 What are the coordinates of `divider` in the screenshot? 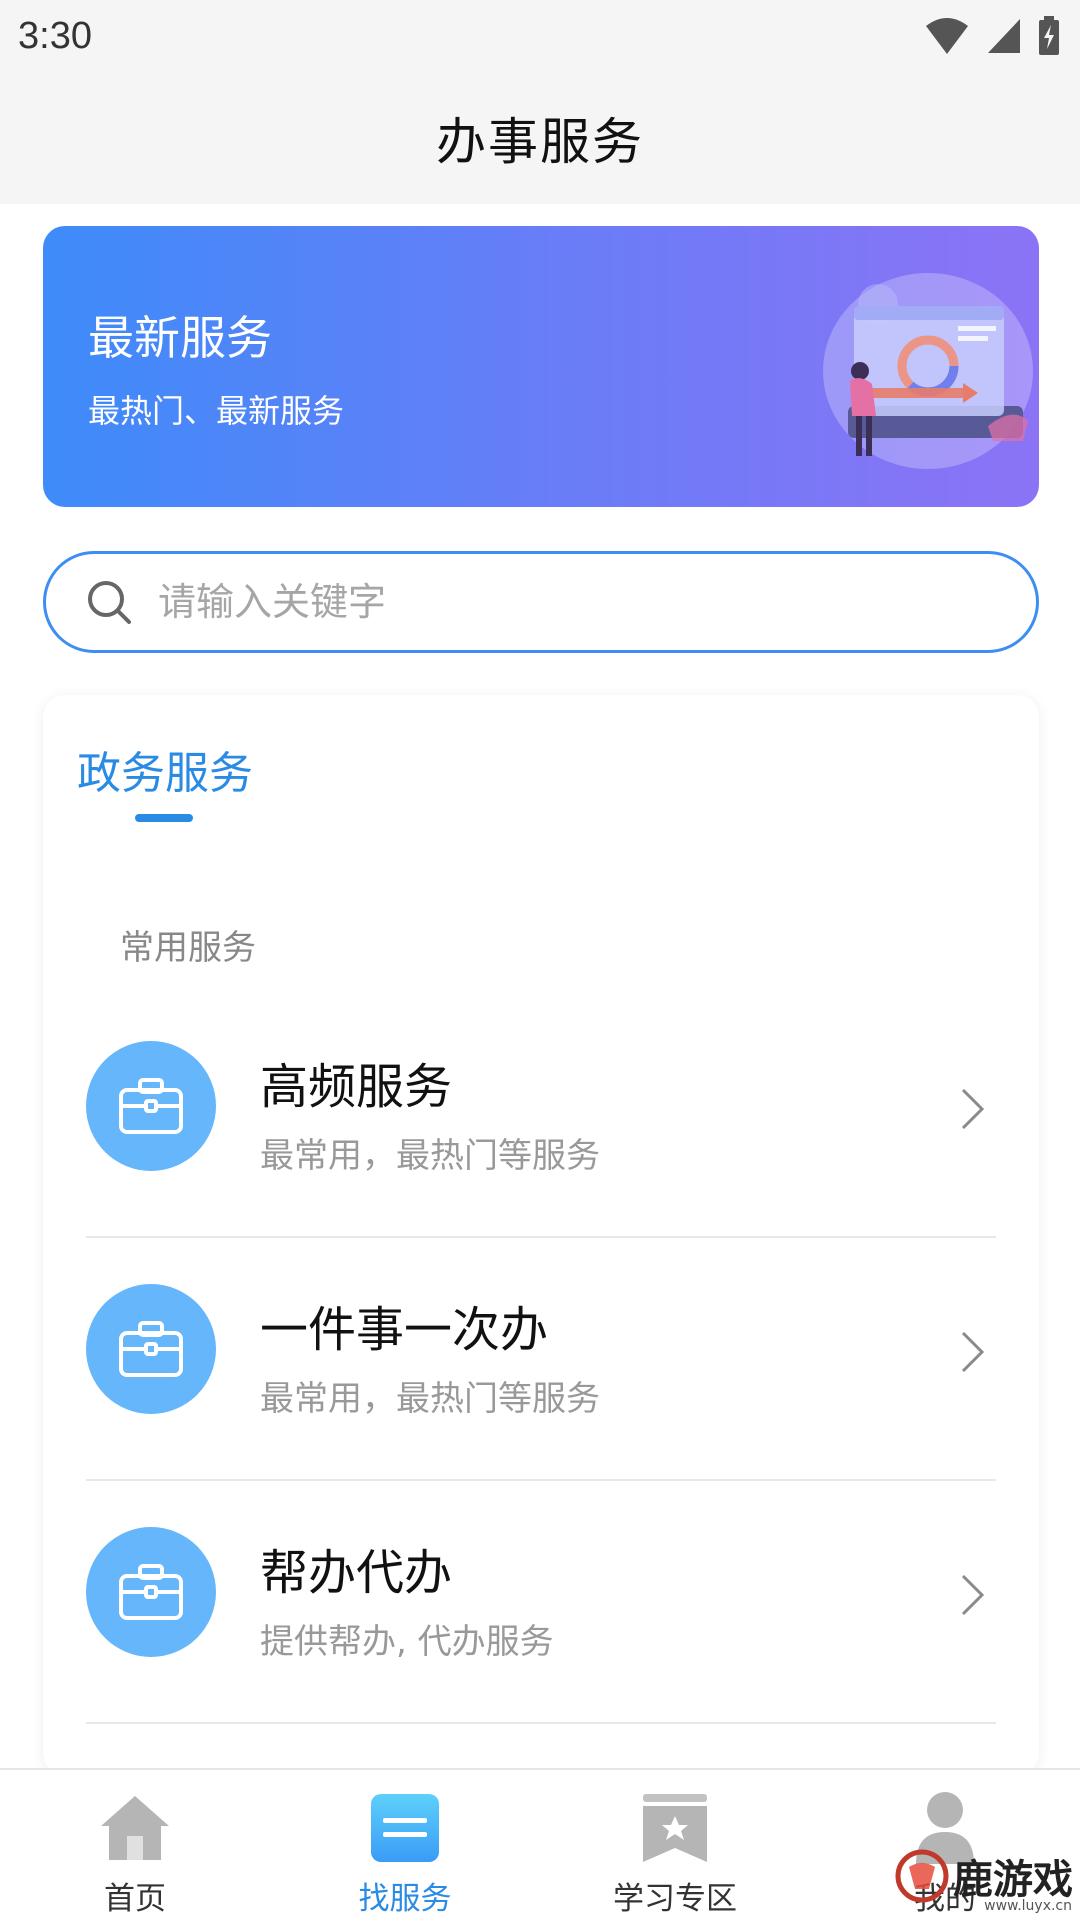 It's located at (541, 1723).